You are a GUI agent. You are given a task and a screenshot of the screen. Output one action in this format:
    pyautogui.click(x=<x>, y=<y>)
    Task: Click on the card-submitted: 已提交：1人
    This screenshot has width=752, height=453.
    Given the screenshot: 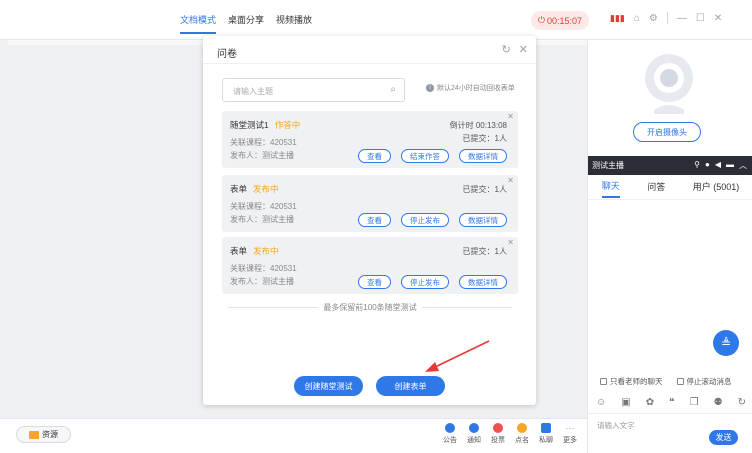 What is the action you would take?
    pyautogui.click(x=484, y=189)
    